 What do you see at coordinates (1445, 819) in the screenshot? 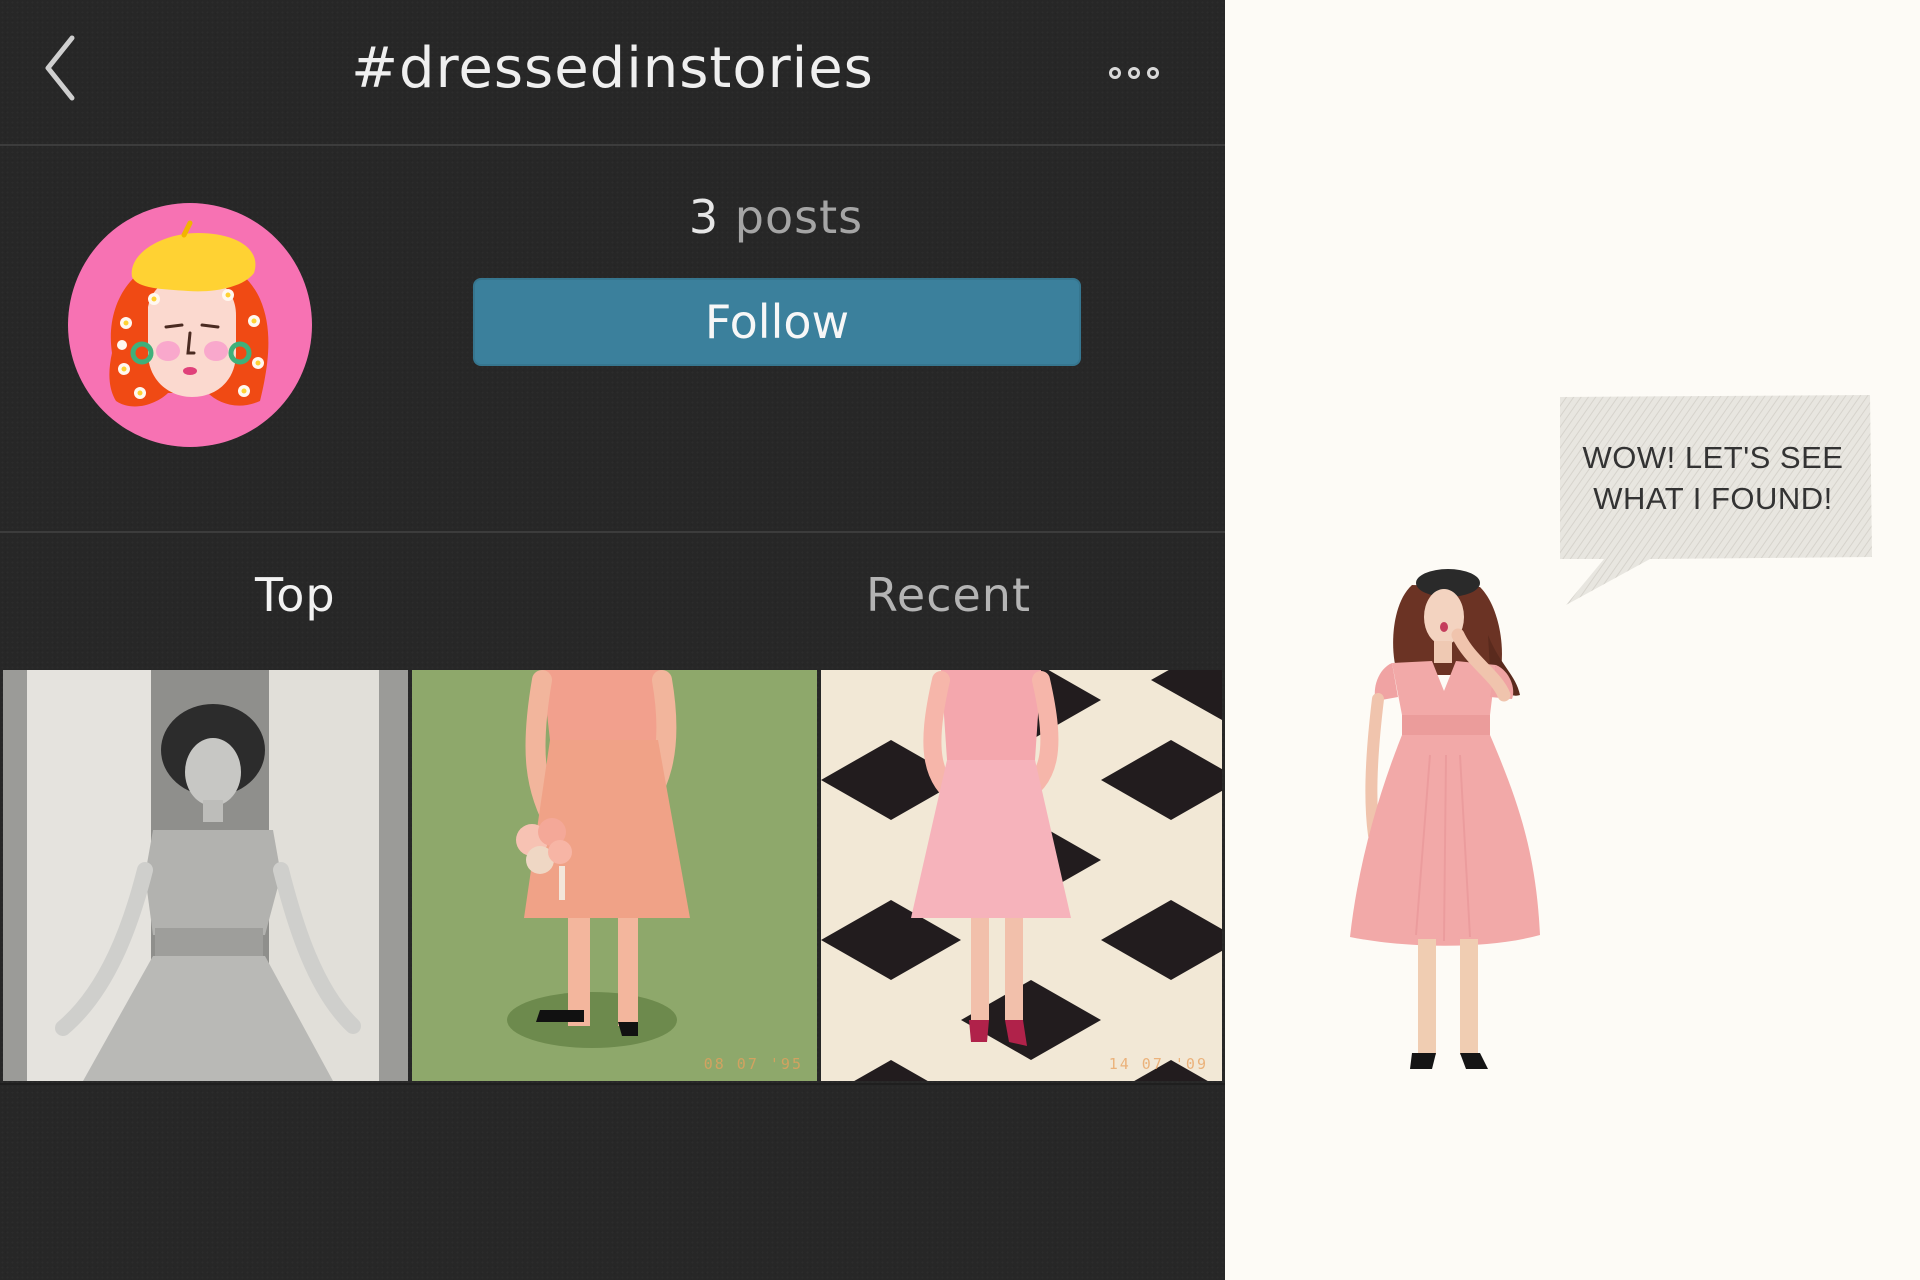
I see `woman-in-pink-dress-illustration` at bounding box center [1445, 819].